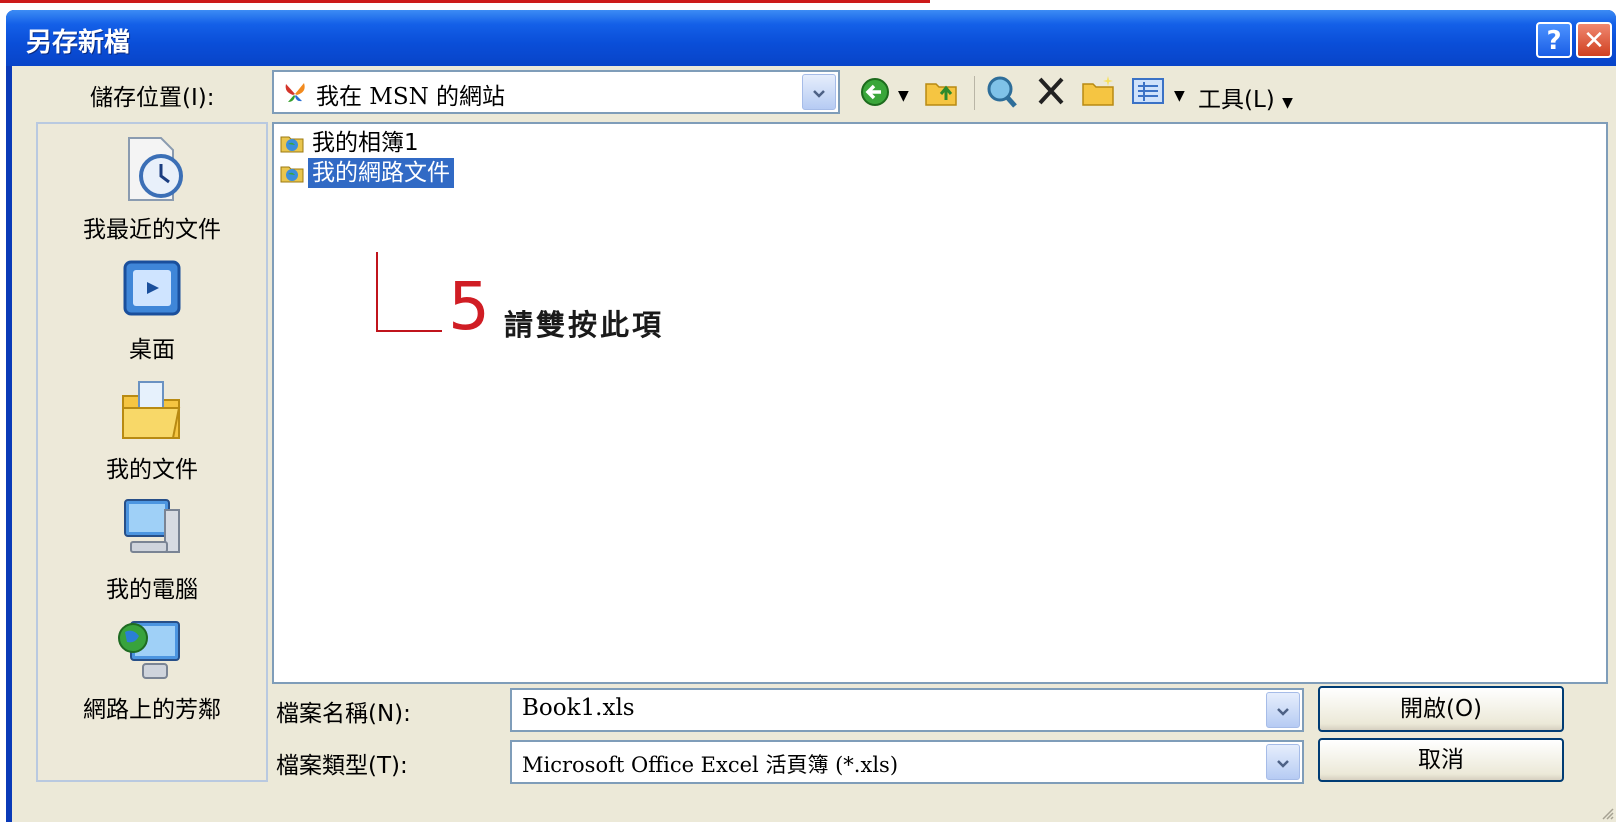  What do you see at coordinates (811, 38) in the screenshot?
I see `title-bar: 另存新檔 ? ✕` at bounding box center [811, 38].